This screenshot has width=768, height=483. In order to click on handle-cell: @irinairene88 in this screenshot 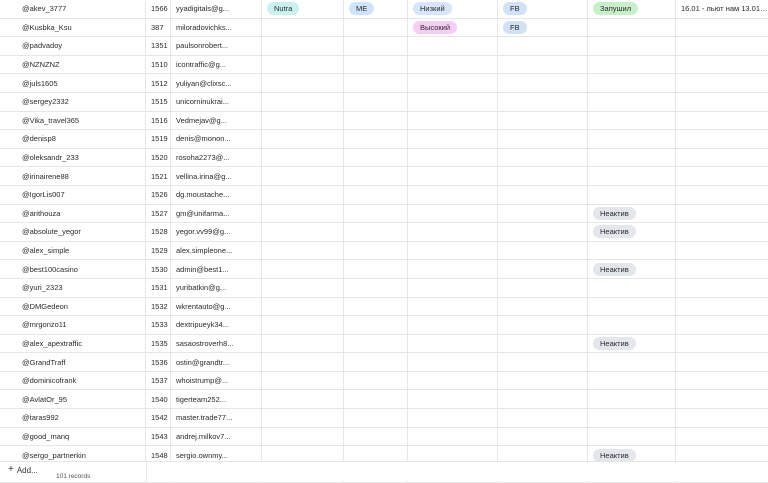, I will do `click(80, 176)`.